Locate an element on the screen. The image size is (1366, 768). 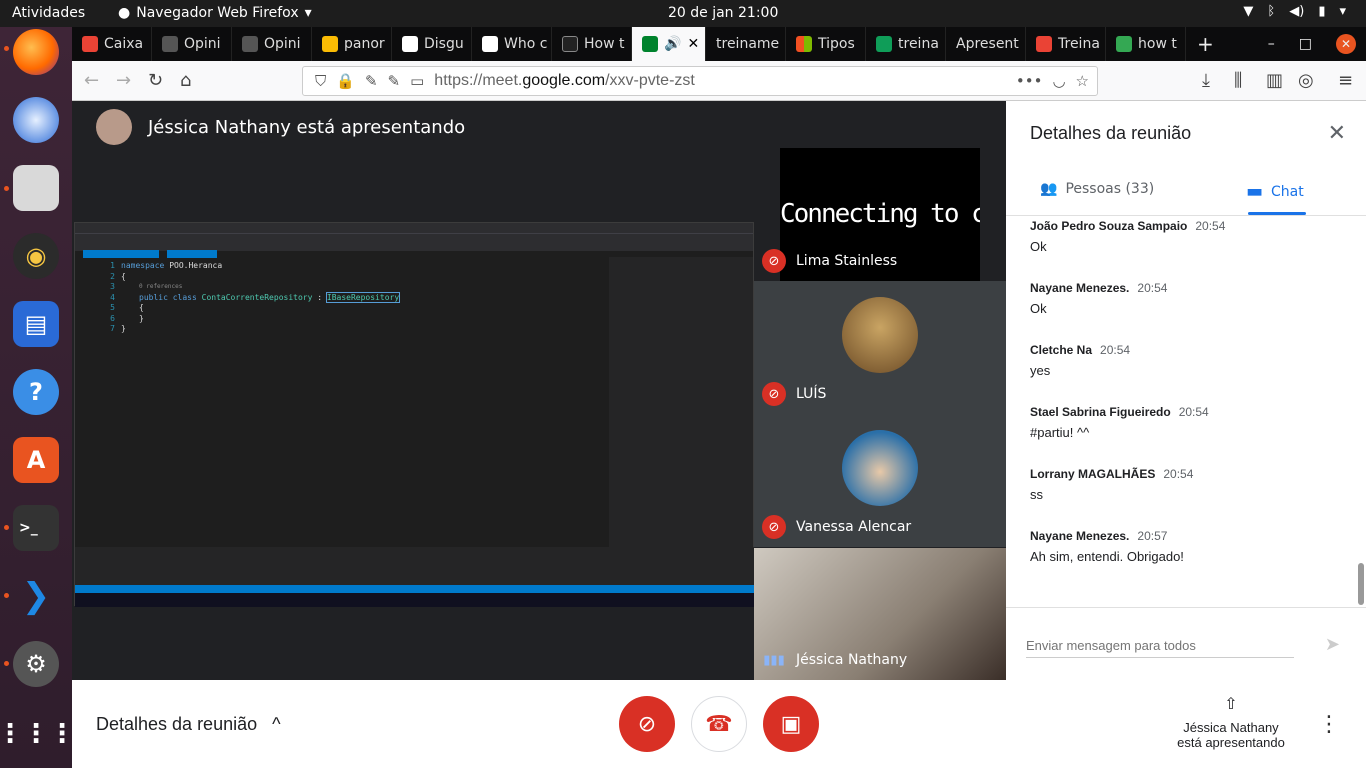
leave-call-button: ☎ is located at coordinates (719, 724).